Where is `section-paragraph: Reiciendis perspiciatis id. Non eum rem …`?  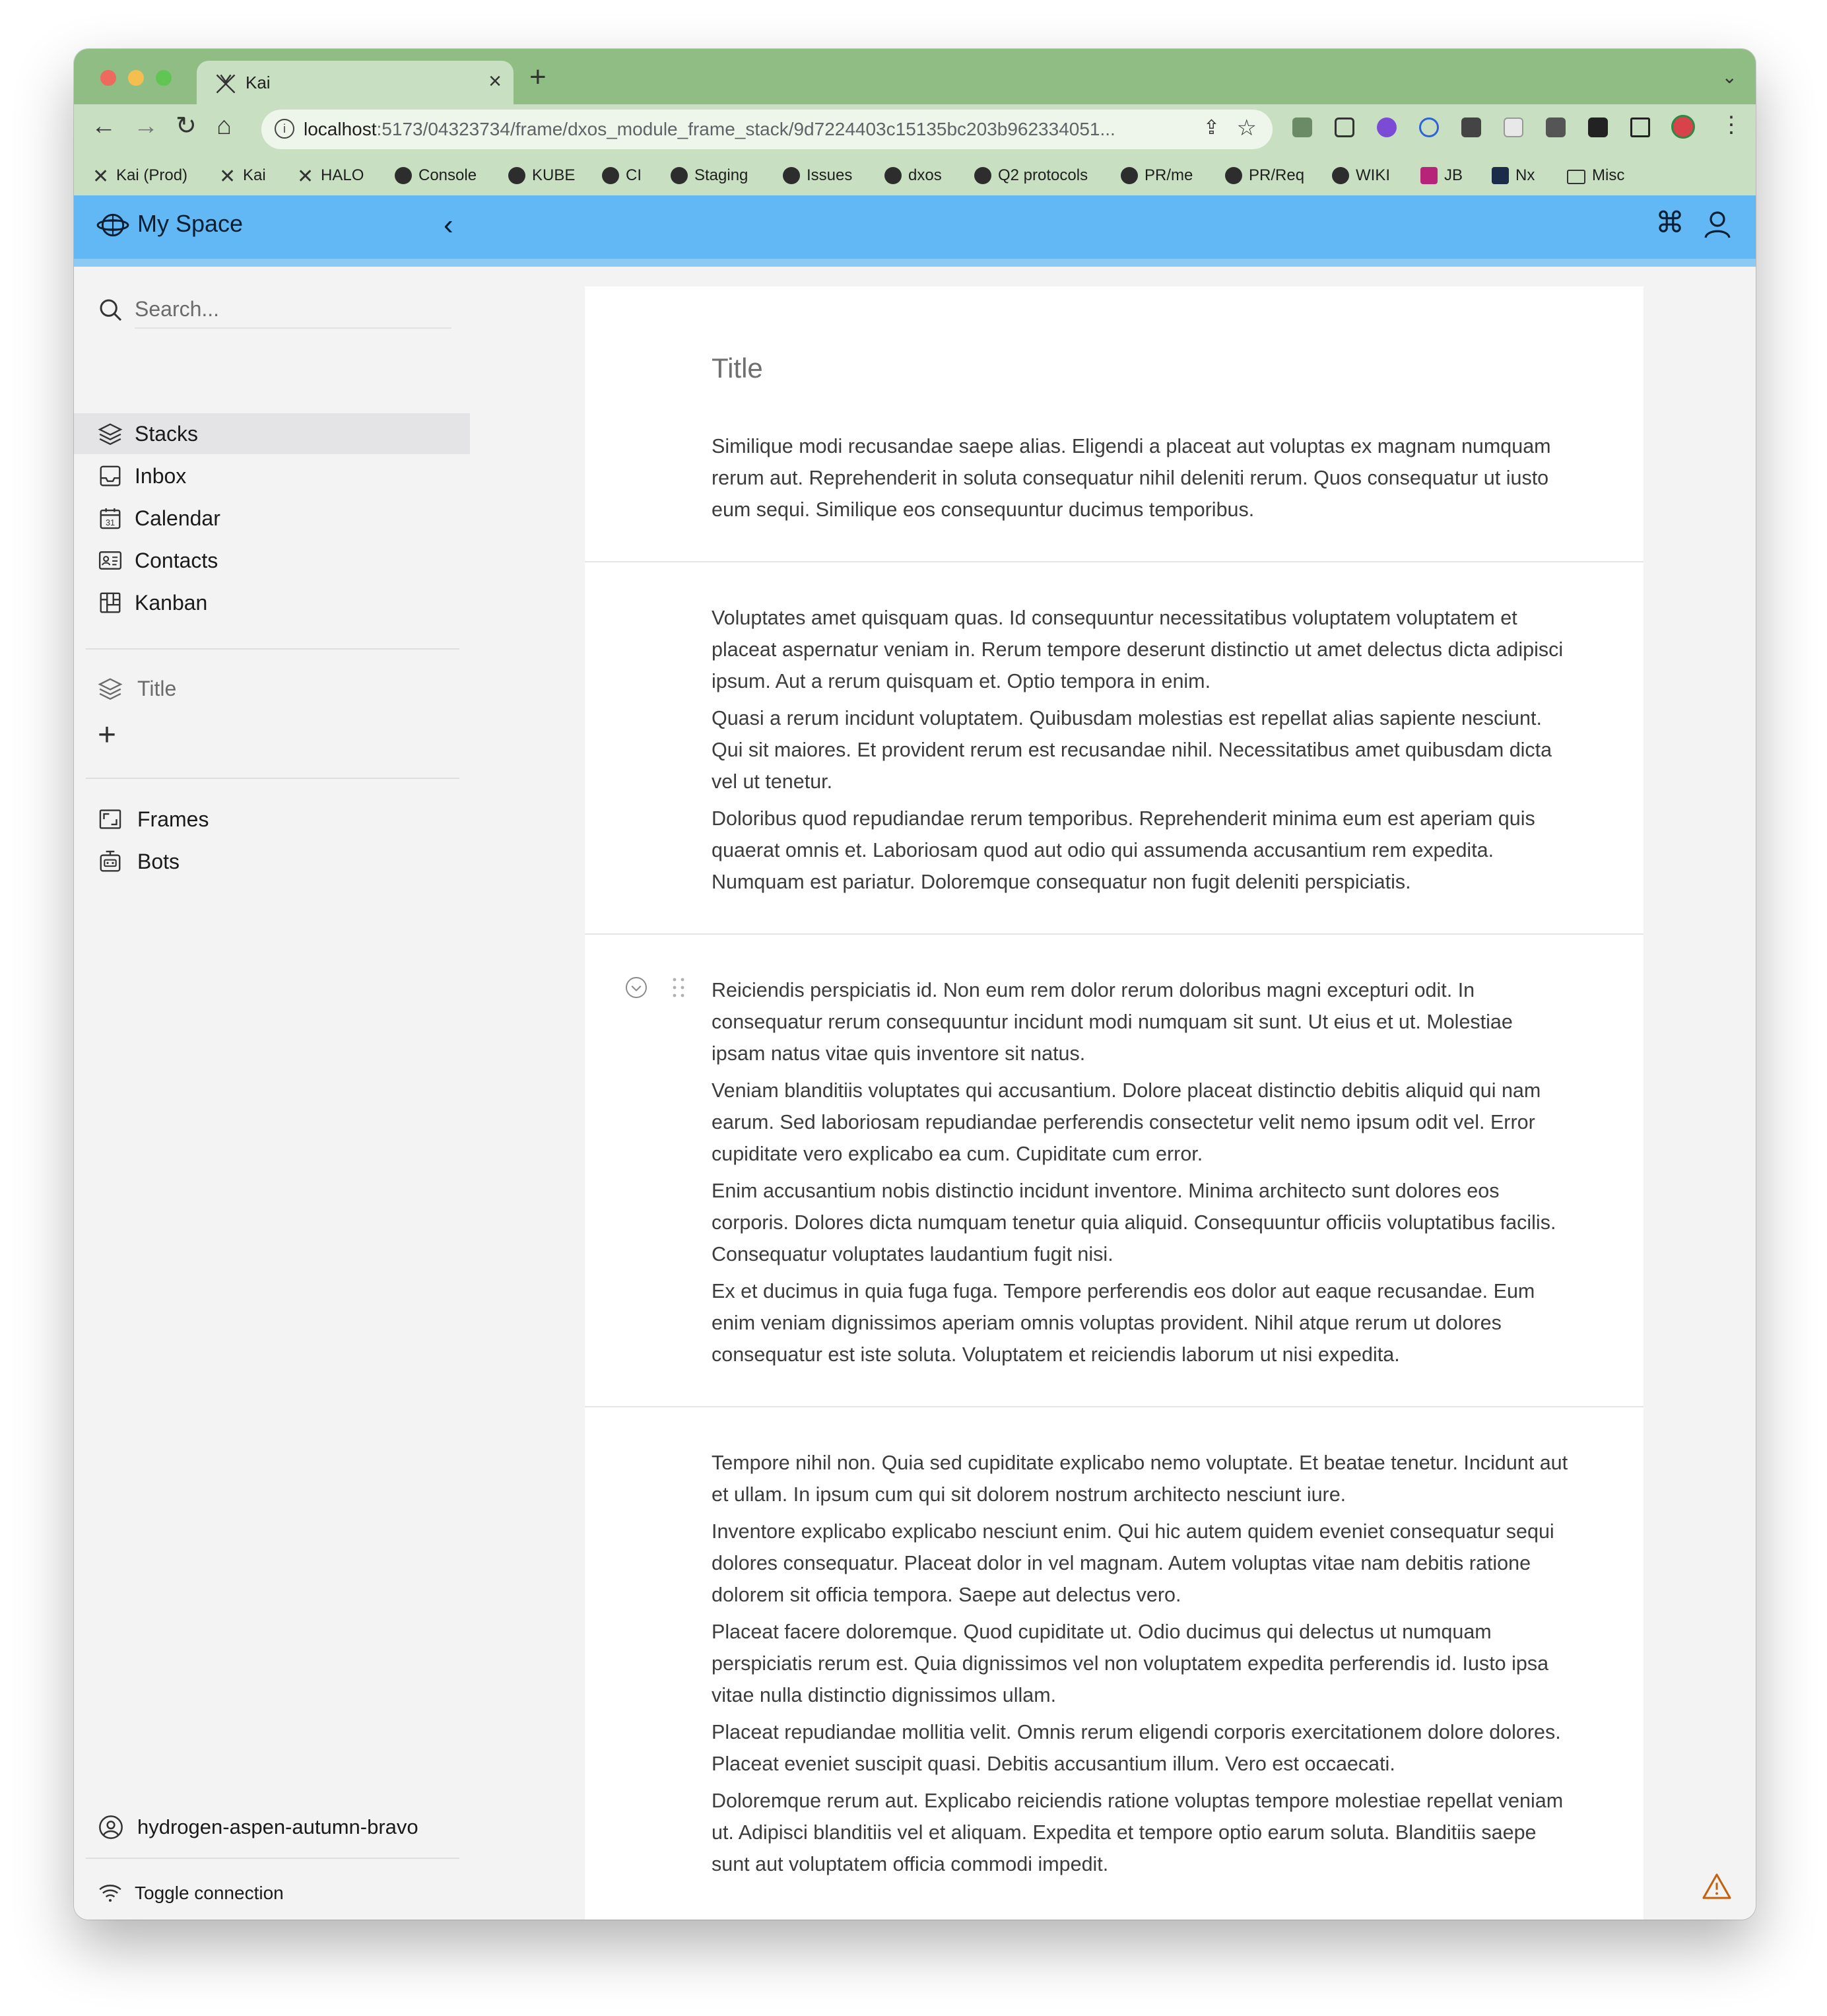
section-paragraph: Reiciendis perspiciatis id. Non eum rem … is located at coordinates (1141, 1022).